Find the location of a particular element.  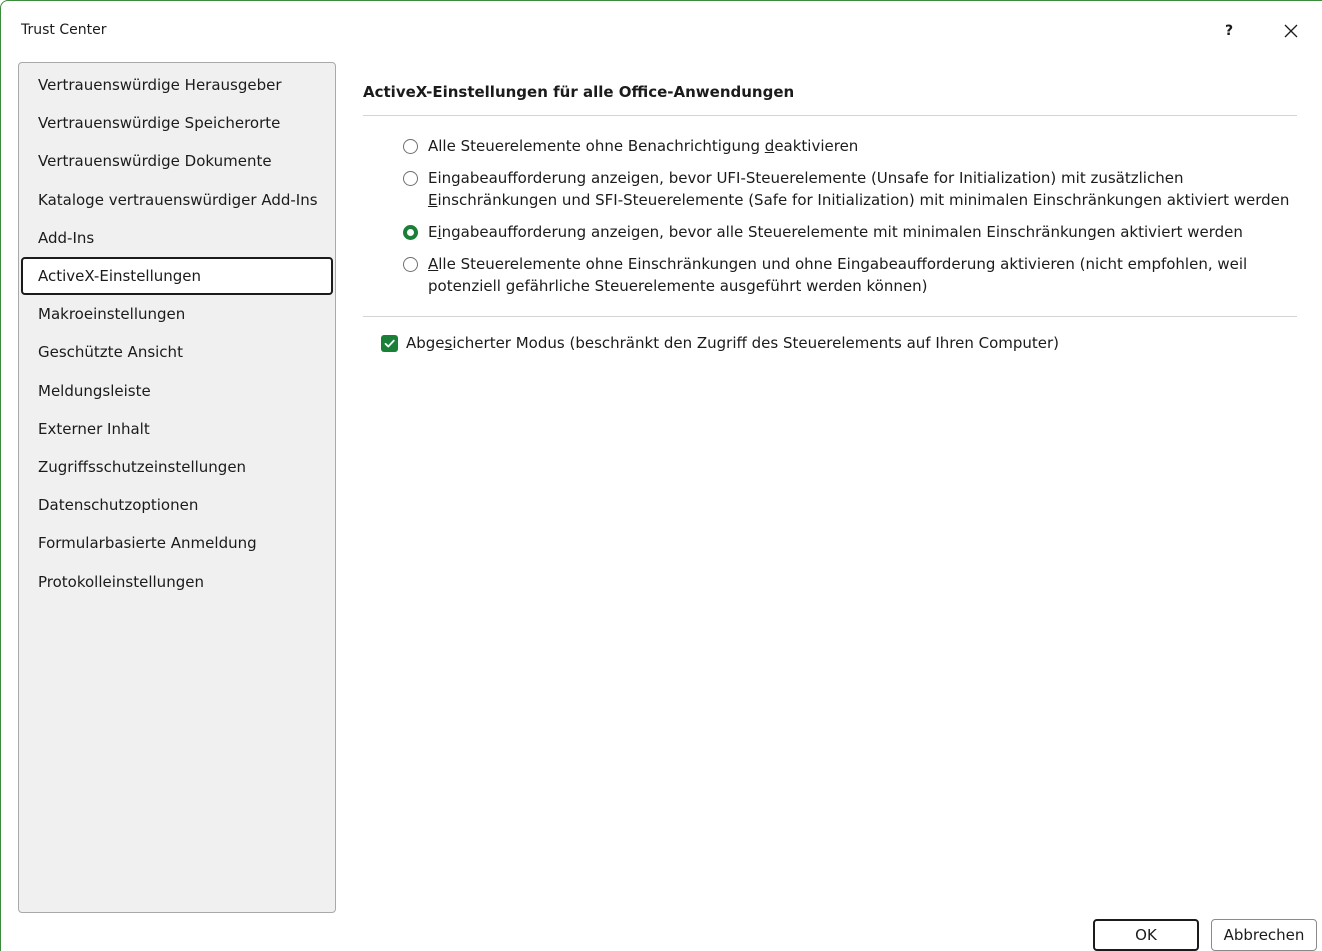

sidebar-item-trusted-publishers: Vertrauenswürdige Herausgeber is located at coordinates (177, 85).